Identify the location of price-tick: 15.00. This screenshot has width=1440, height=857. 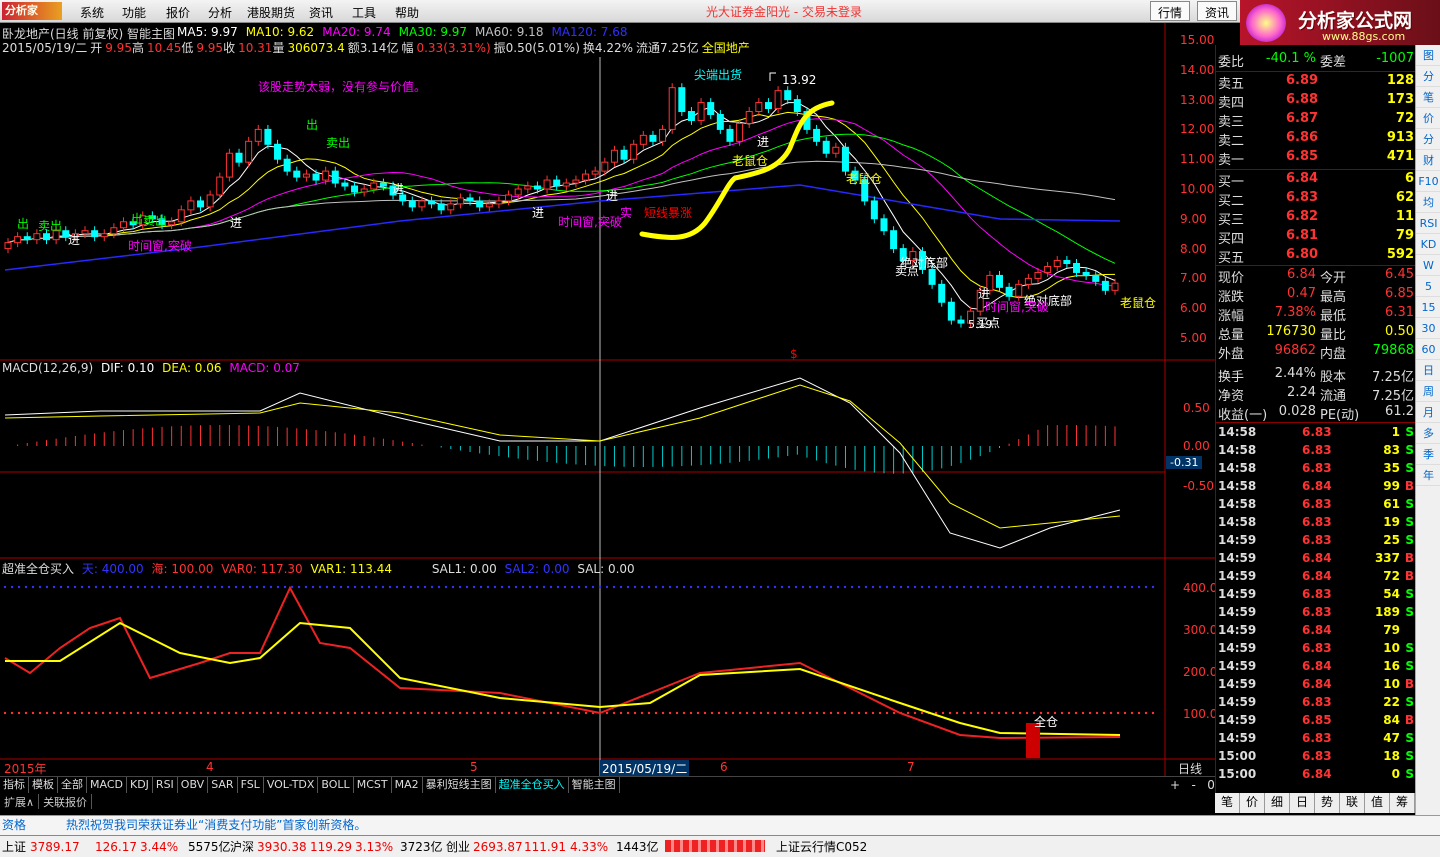
(1197, 40).